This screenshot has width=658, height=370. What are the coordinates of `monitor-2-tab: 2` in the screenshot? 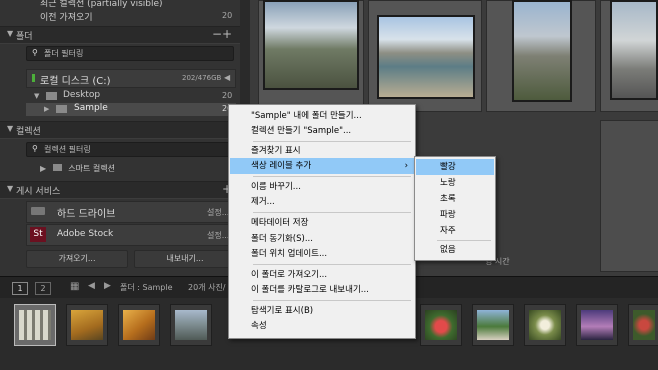 It's located at (43, 288).